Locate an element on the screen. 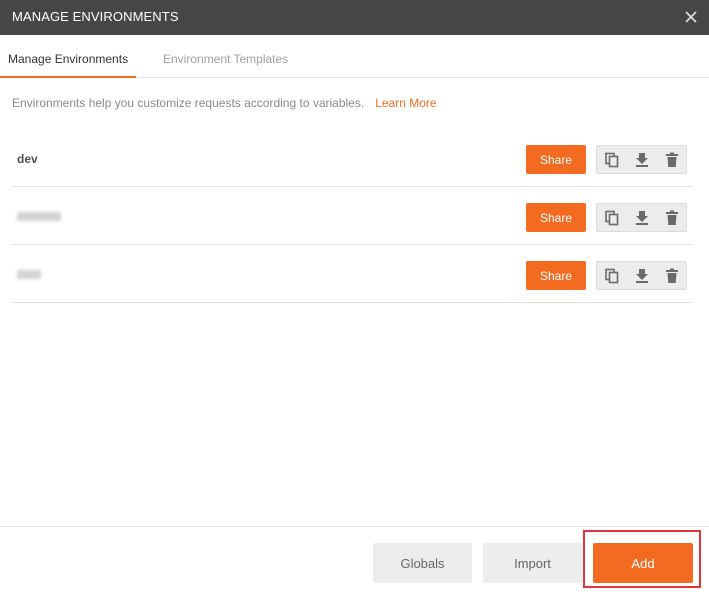  dialog-footer: Globals Import Add is located at coordinates (354, 560).